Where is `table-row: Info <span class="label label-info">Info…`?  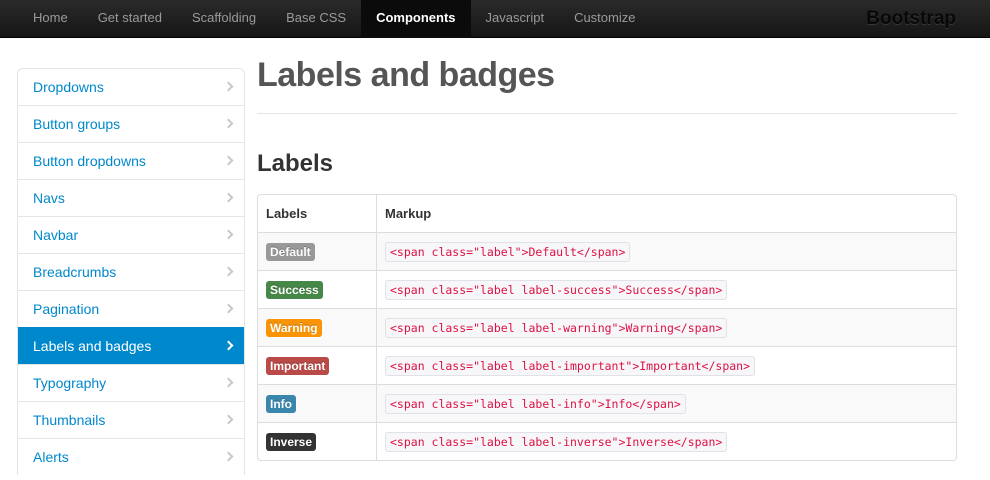
table-row: Info <span class="label label-info">Info… is located at coordinates (607, 403).